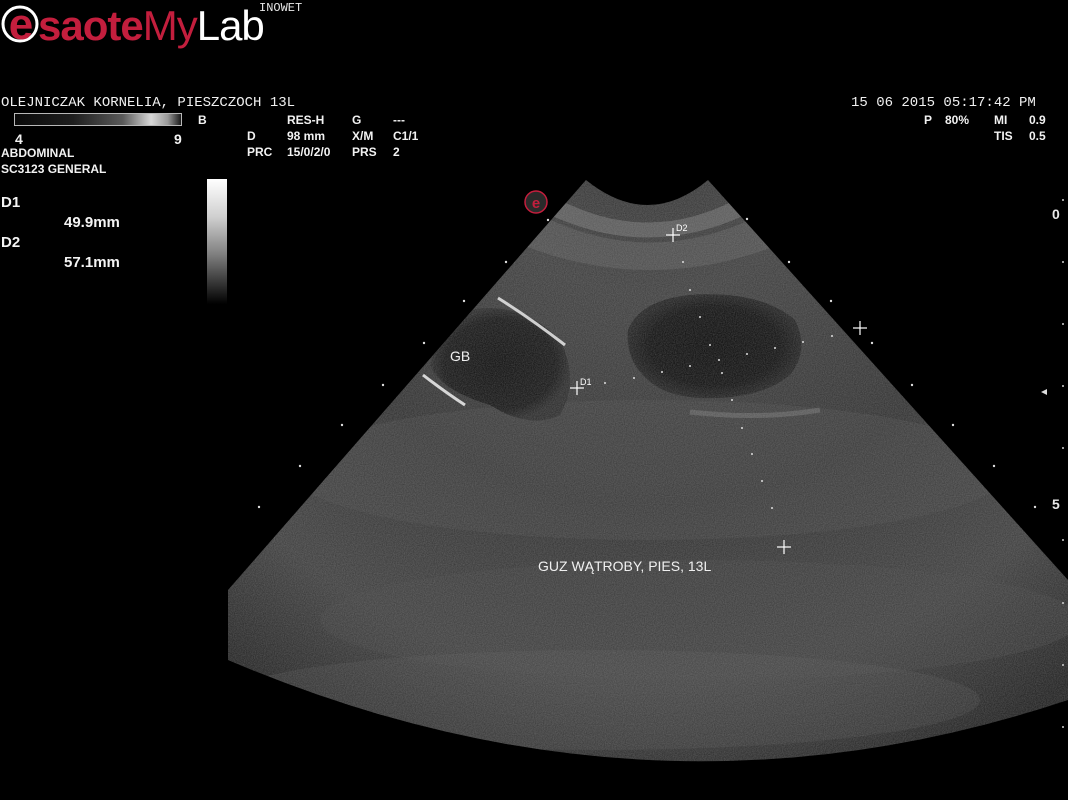  What do you see at coordinates (406, 136) in the screenshot?
I see `param-xm-value: C1/1` at bounding box center [406, 136].